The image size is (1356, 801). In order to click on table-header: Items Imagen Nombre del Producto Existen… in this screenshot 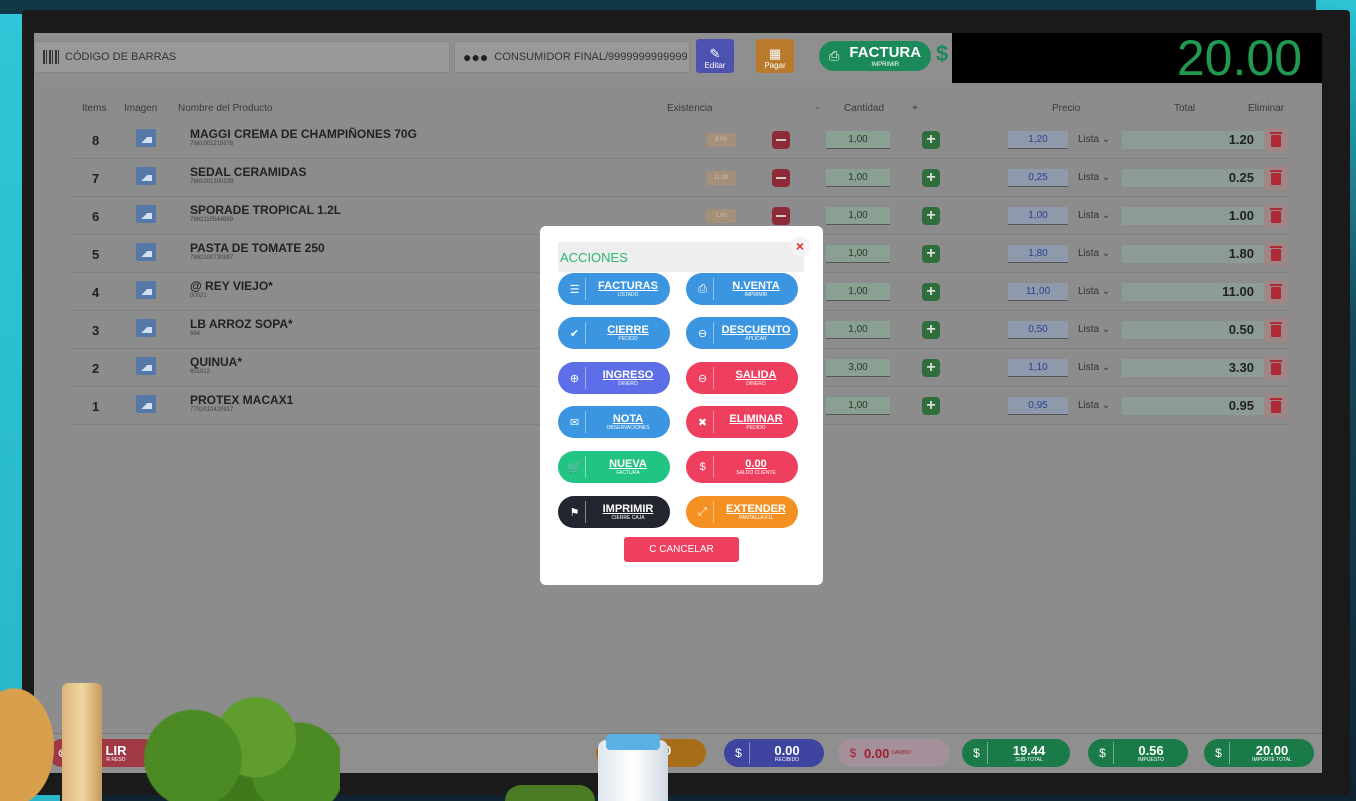, I will do `click(680, 110)`.